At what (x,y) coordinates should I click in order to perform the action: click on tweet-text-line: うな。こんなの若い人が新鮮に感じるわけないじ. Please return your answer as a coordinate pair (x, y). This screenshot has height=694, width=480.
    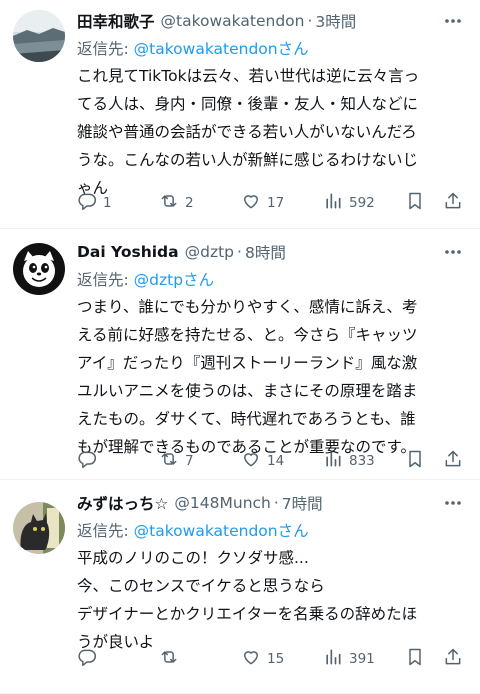
    Looking at the image, I should click on (248, 160).